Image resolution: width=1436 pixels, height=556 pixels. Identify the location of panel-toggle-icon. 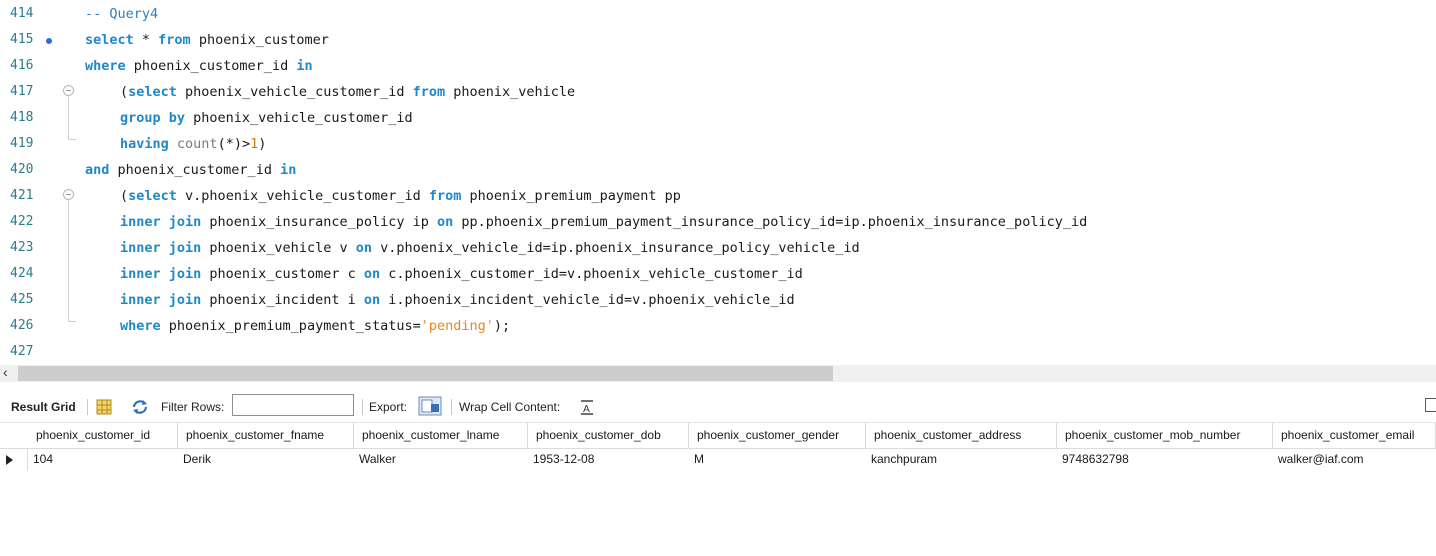
(1430, 405).